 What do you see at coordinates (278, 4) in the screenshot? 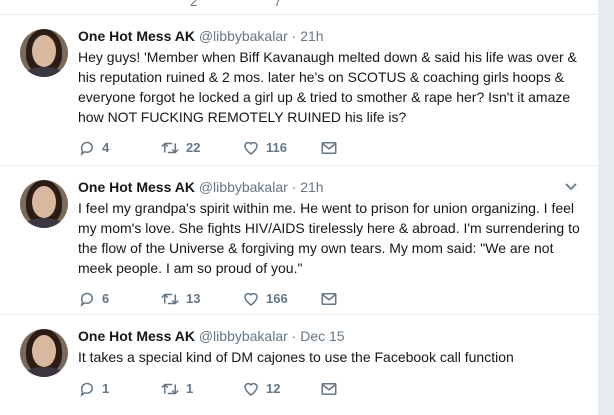
I see `like-count: 7` at bounding box center [278, 4].